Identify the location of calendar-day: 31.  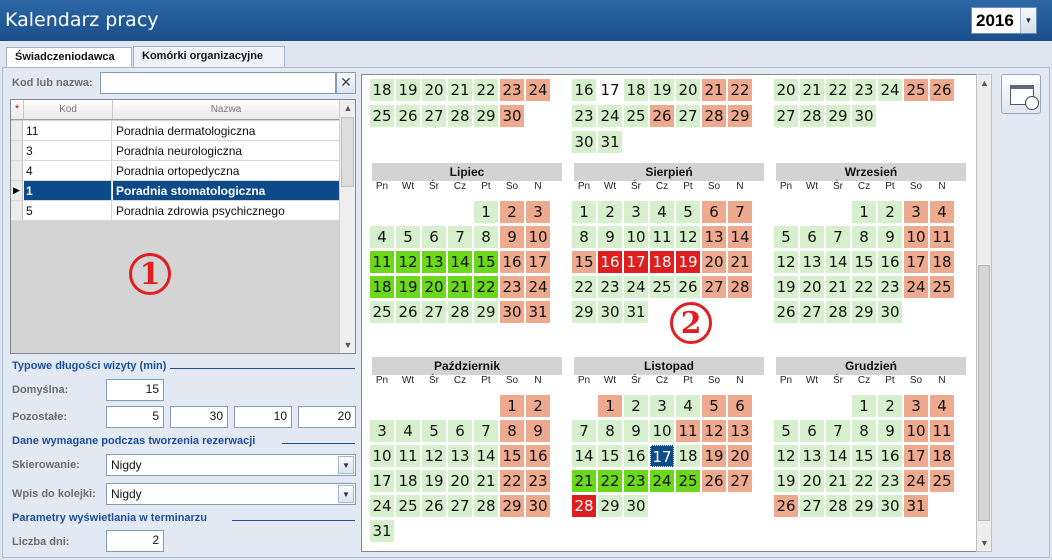
(636, 312).